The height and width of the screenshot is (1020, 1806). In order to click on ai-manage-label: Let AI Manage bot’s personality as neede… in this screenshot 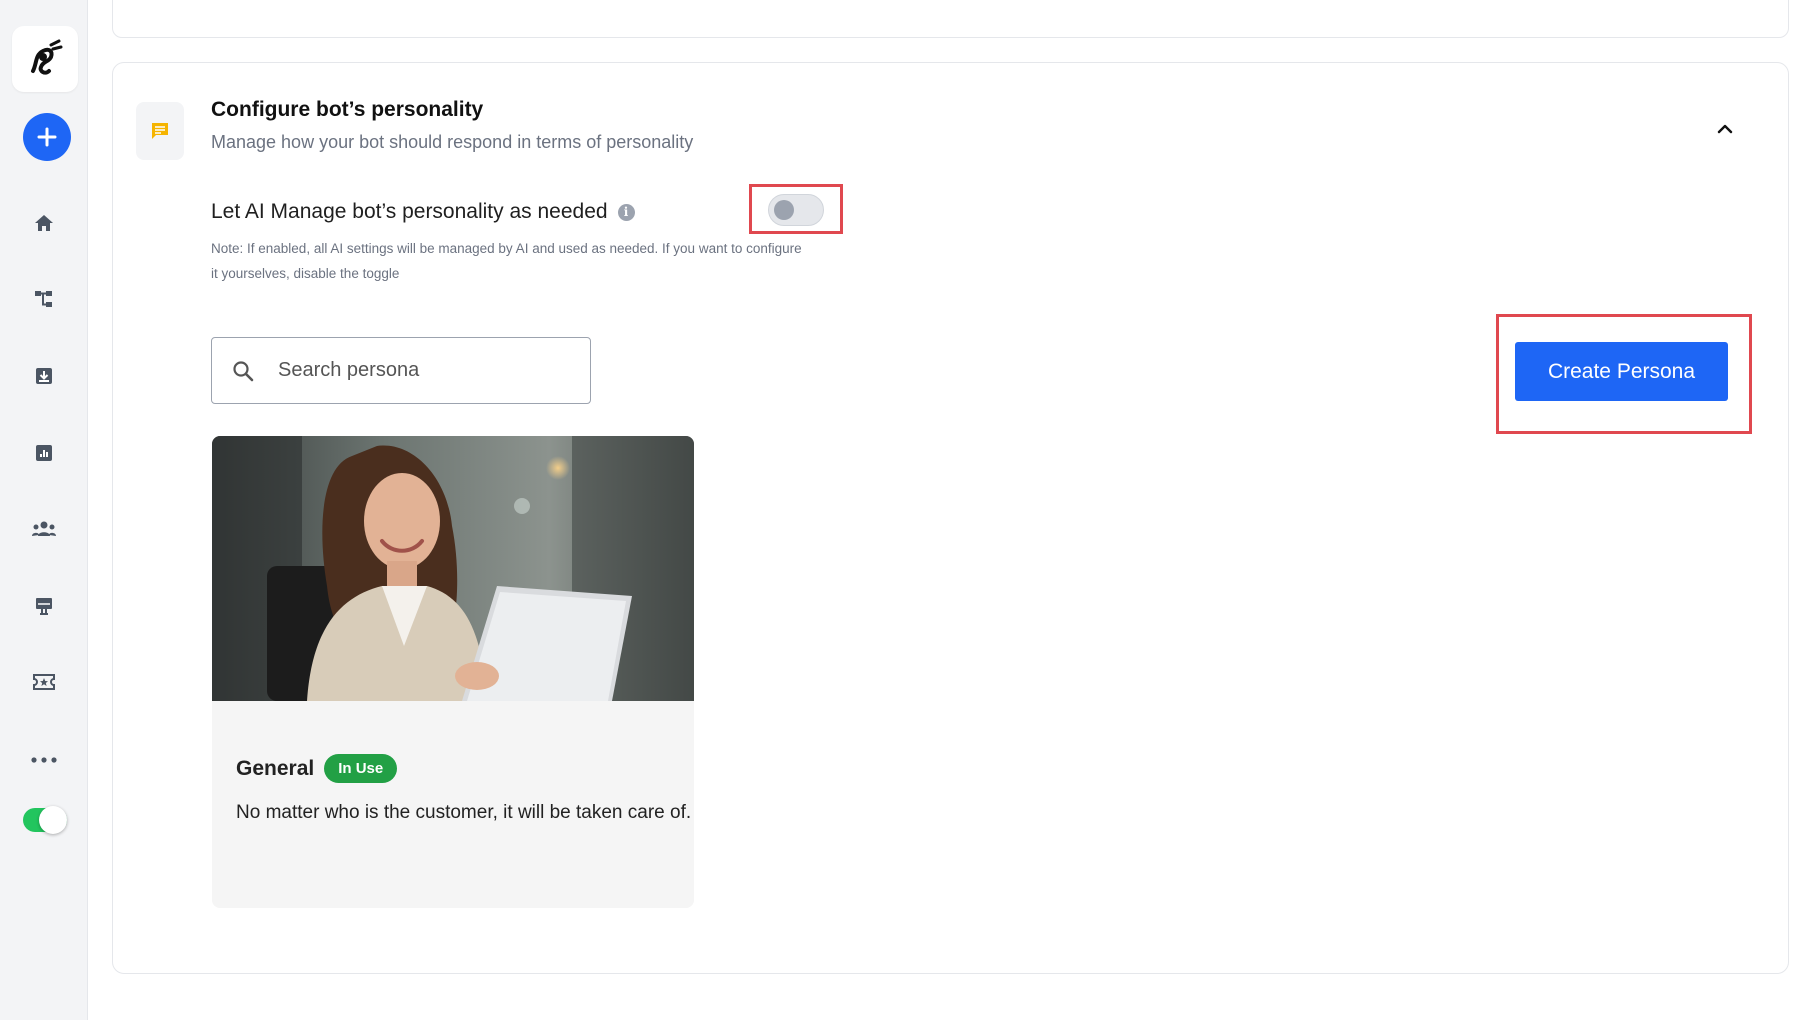, I will do `click(409, 211)`.